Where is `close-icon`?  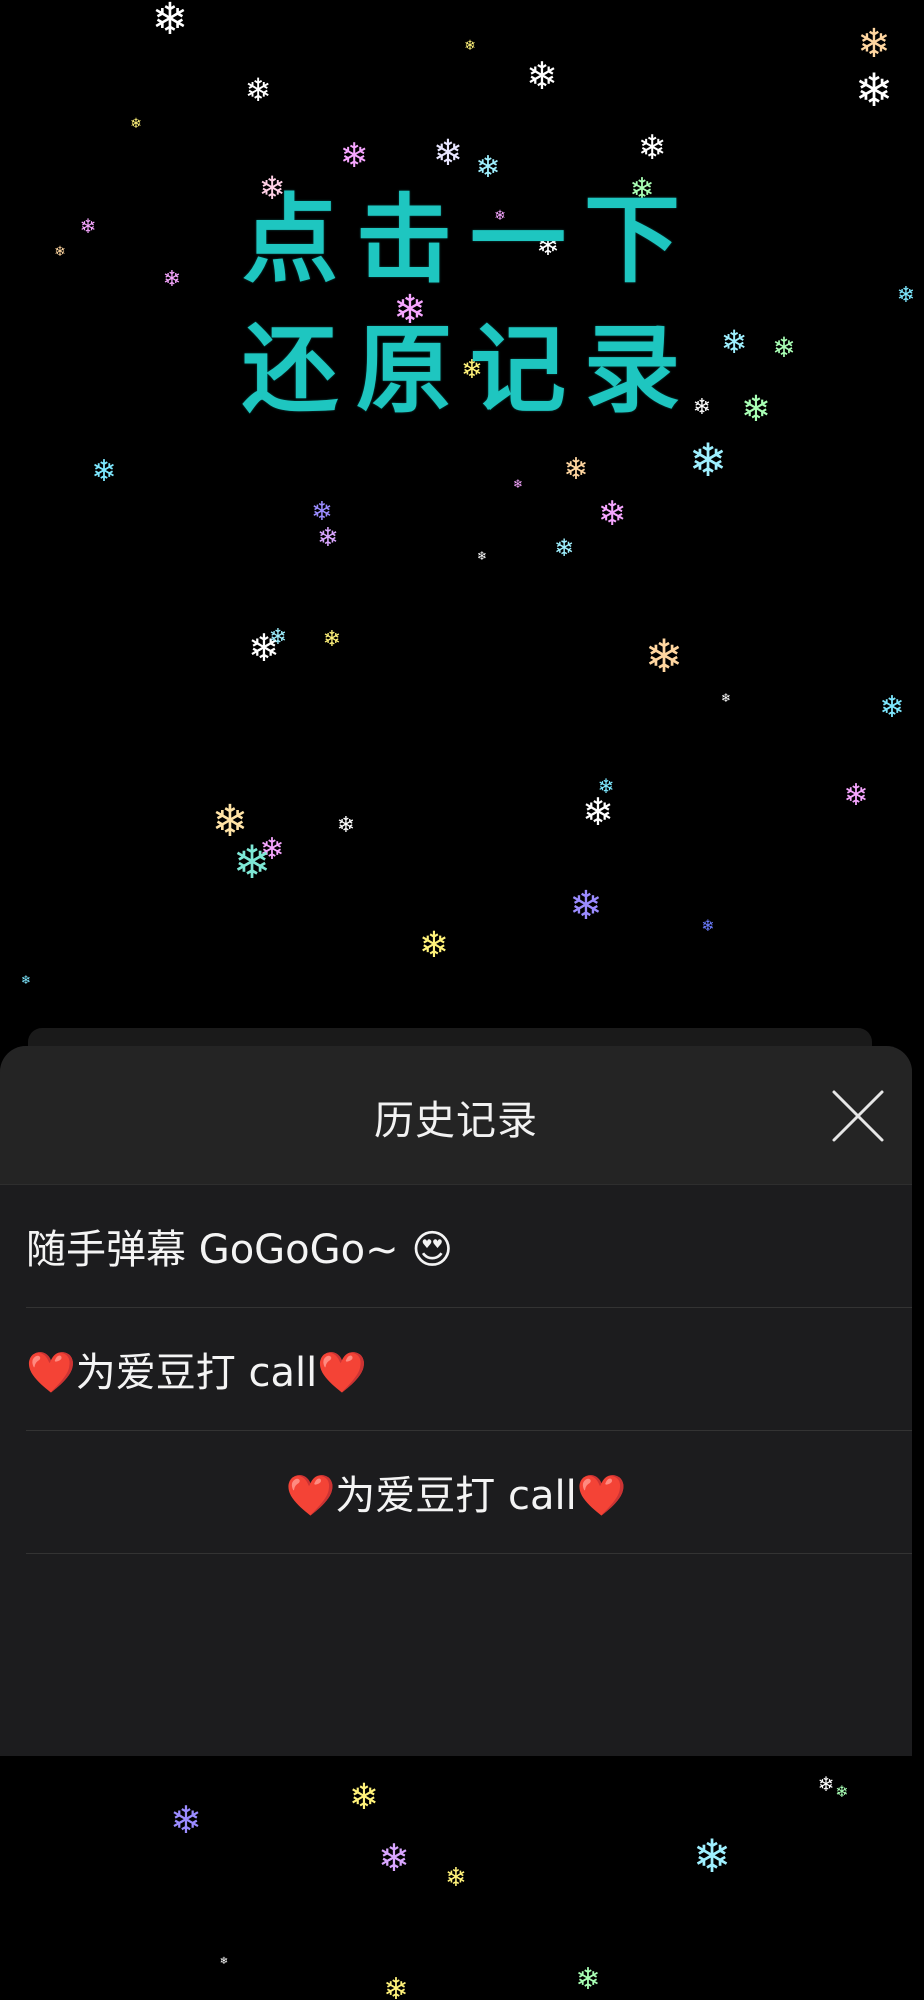 close-icon is located at coordinates (858, 1116).